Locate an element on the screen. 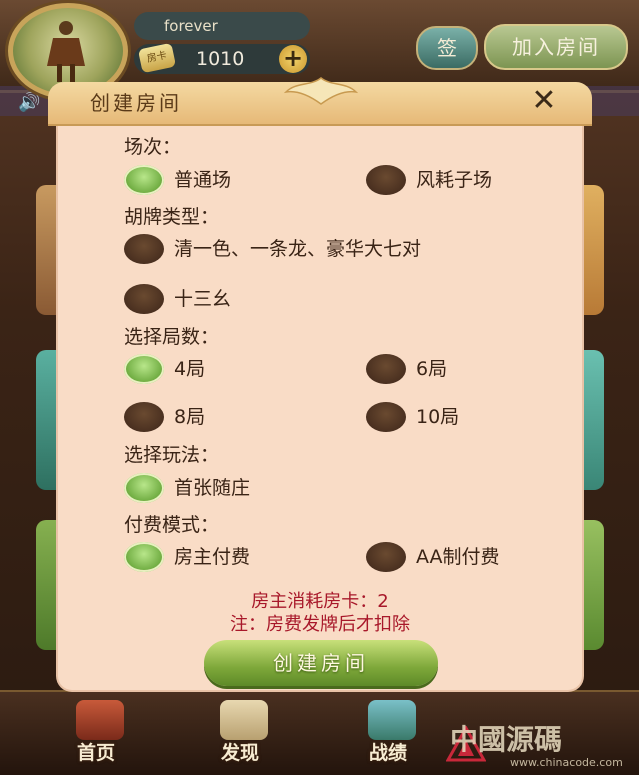 The image size is (639, 775). radio-first-tile-dealer is located at coordinates (144, 488).